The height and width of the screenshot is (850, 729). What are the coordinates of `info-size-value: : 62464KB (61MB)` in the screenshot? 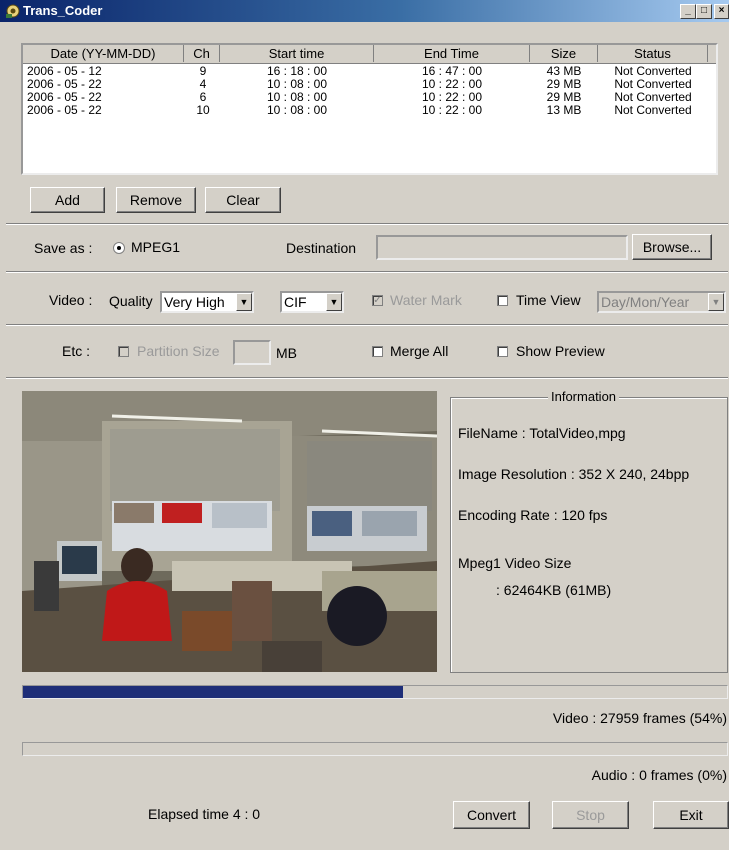 It's located at (554, 590).